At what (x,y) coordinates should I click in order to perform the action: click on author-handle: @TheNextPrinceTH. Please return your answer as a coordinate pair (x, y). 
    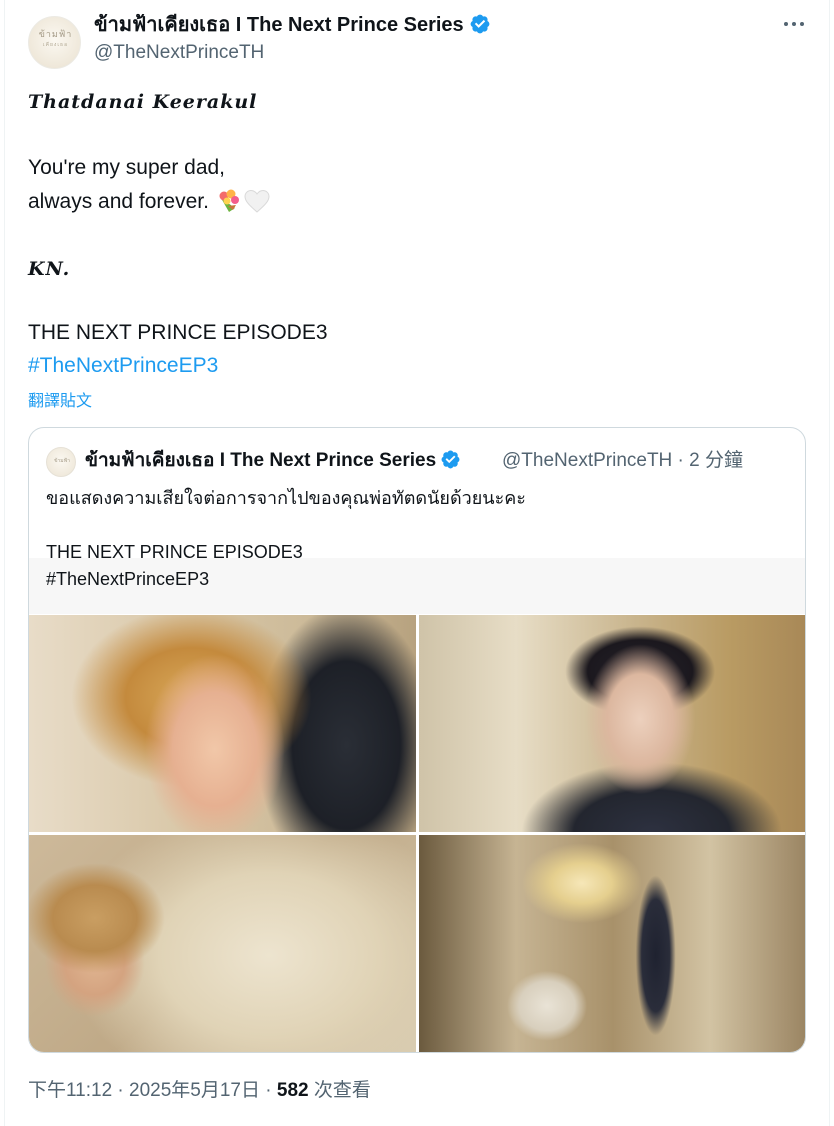
    Looking at the image, I should click on (179, 53).